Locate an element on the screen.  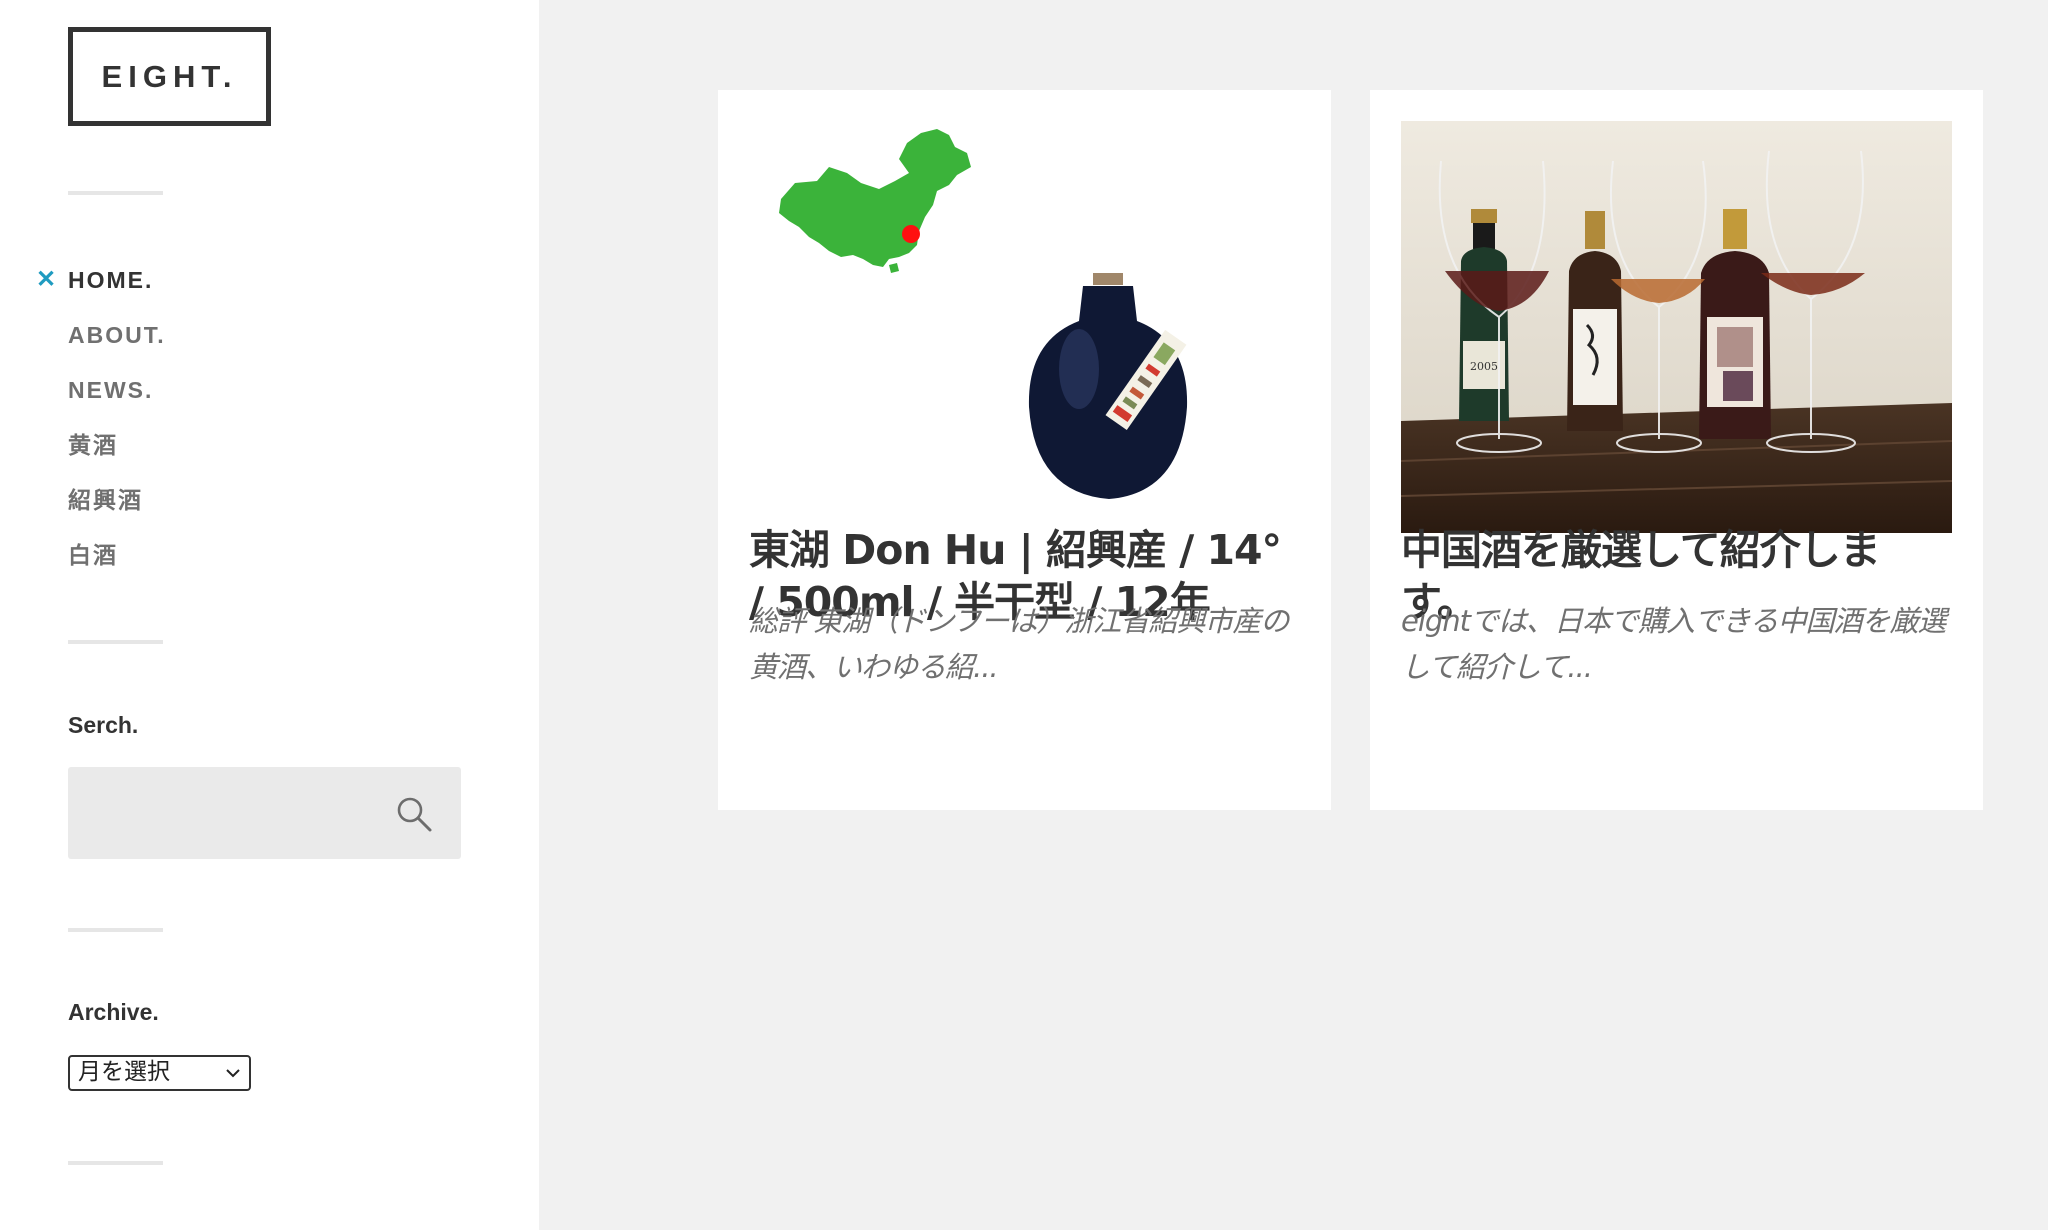
search-icon is located at coordinates (414, 814).